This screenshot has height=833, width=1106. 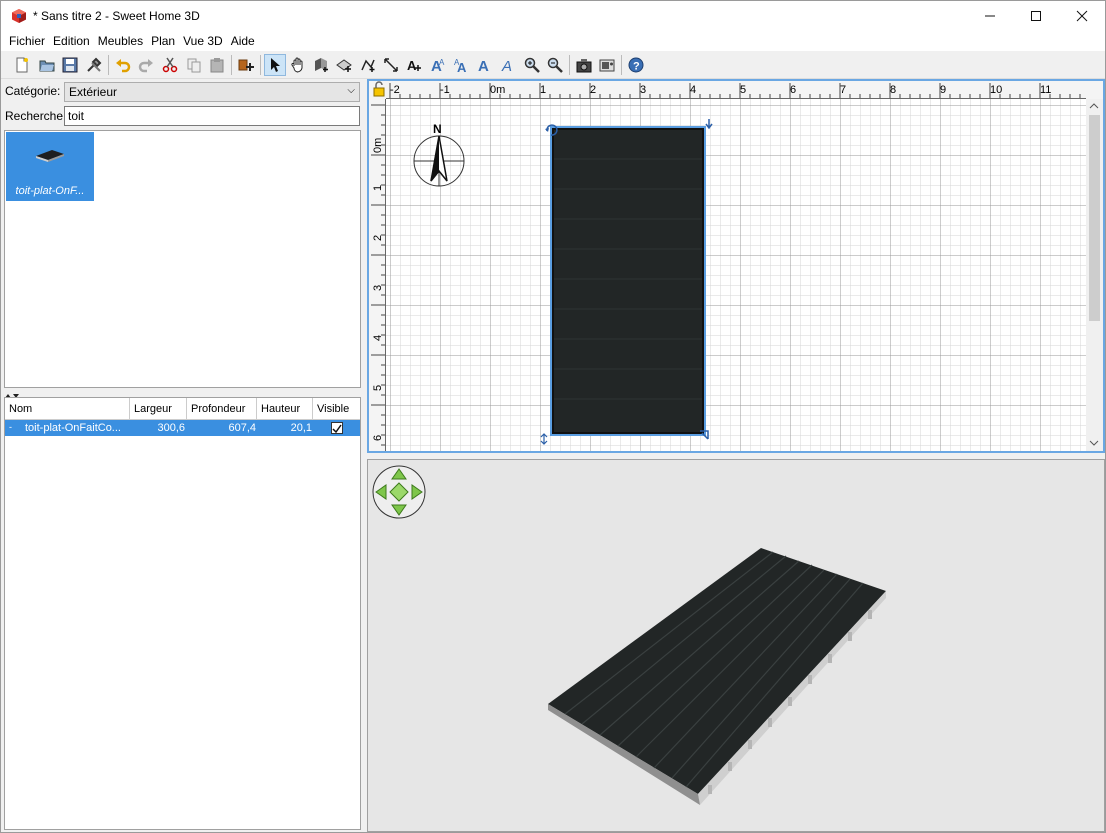 I want to click on column-header-visible: Visible, so click(x=336, y=409).